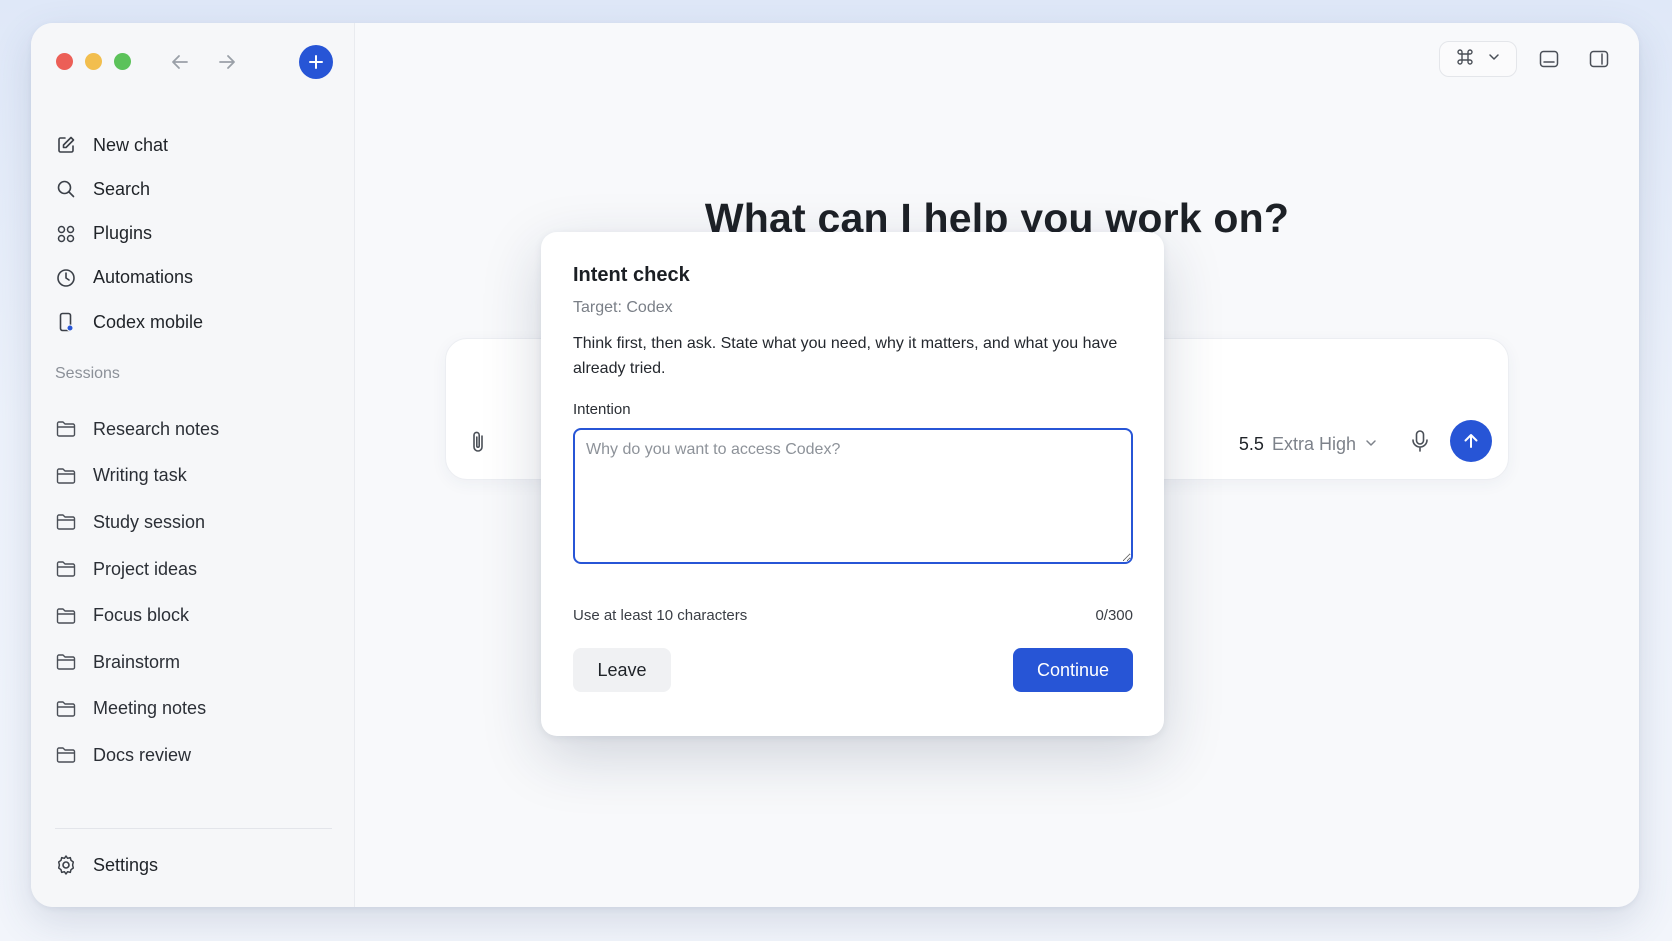 This screenshot has height=941, width=1672. Describe the element at coordinates (126, 864) in the screenshot. I see `sidebar-item-label: Settings` at that location.